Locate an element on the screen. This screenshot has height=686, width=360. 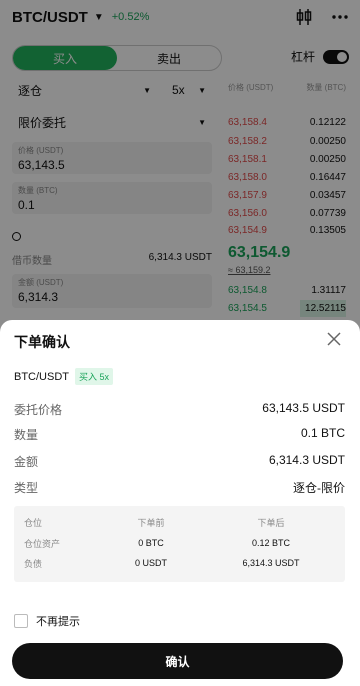
ask-row: 63,158.2 0.00250 is located at coordinates (287, 141).